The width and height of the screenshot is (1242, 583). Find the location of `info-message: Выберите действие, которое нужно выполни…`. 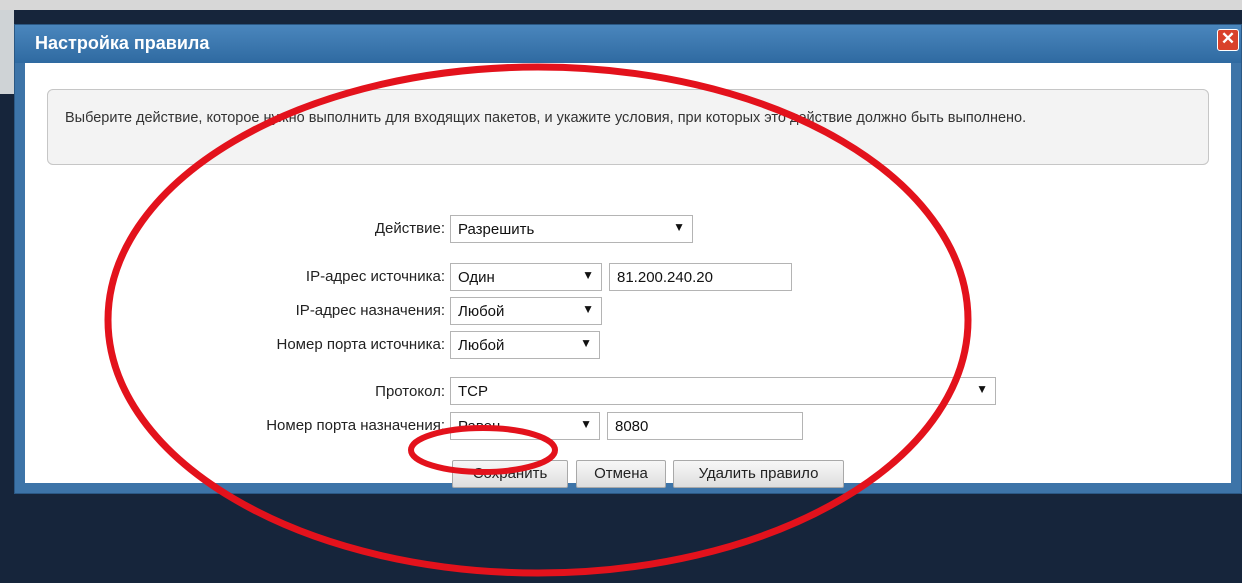

info-message: Выберите действие, которое нужно выполни… is located at coordinates (628, 127).